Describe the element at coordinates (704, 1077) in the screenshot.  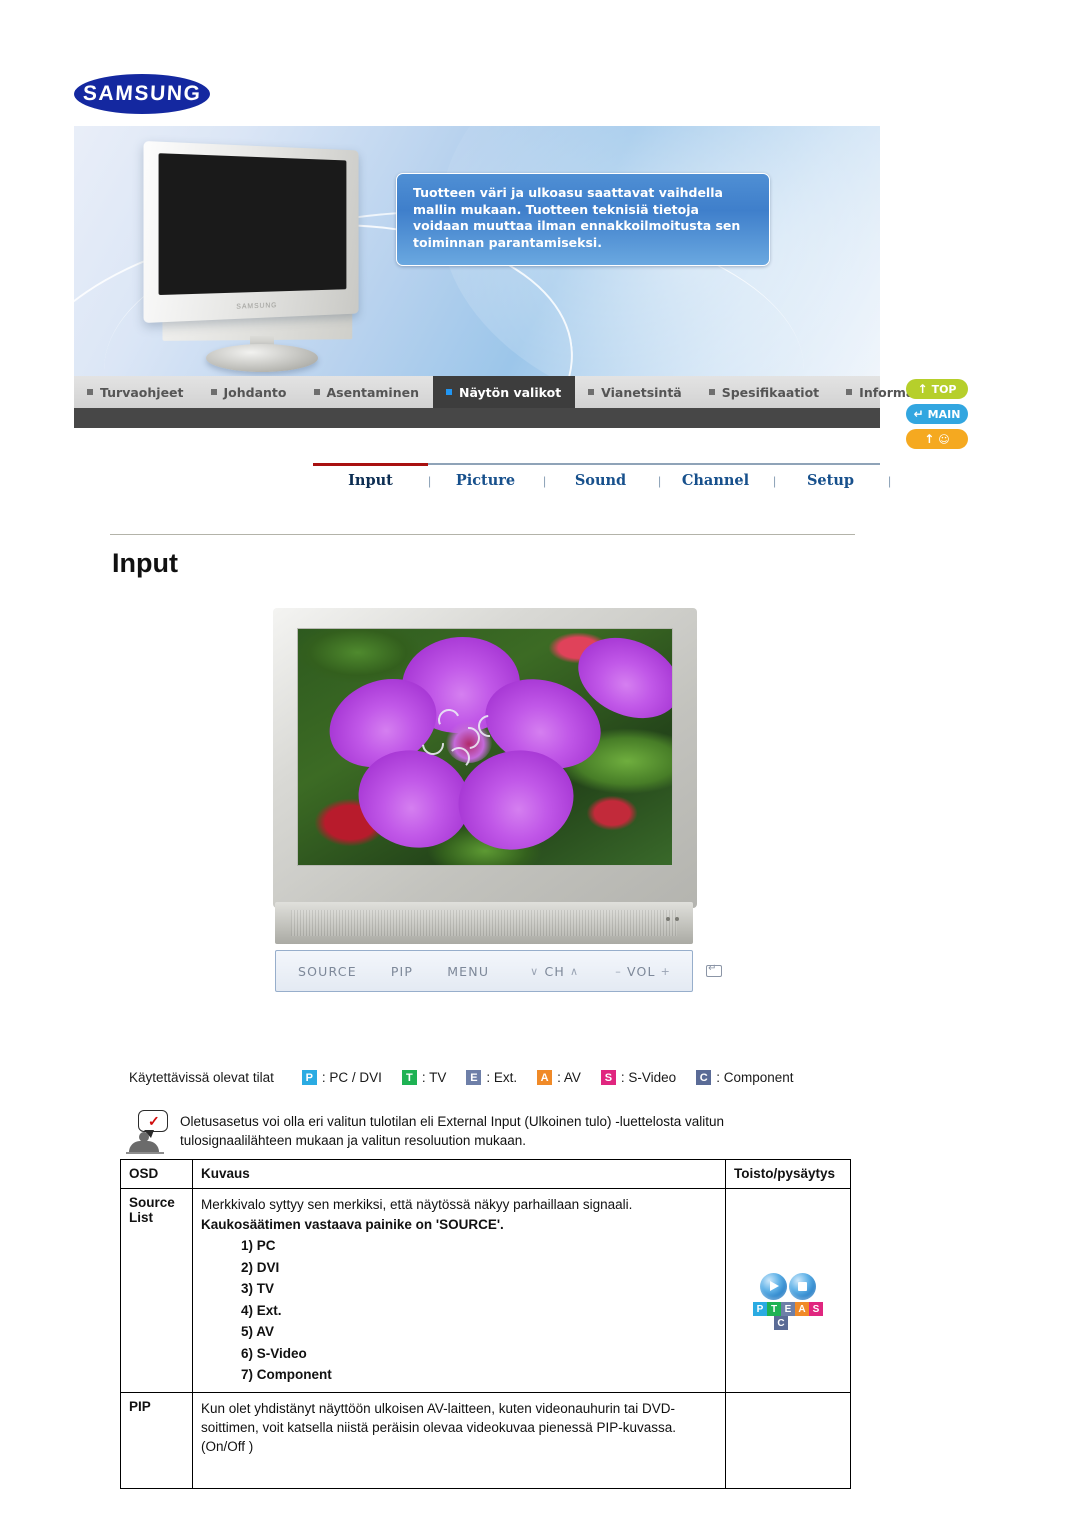
I see `badge-c-icon: C` at that location.